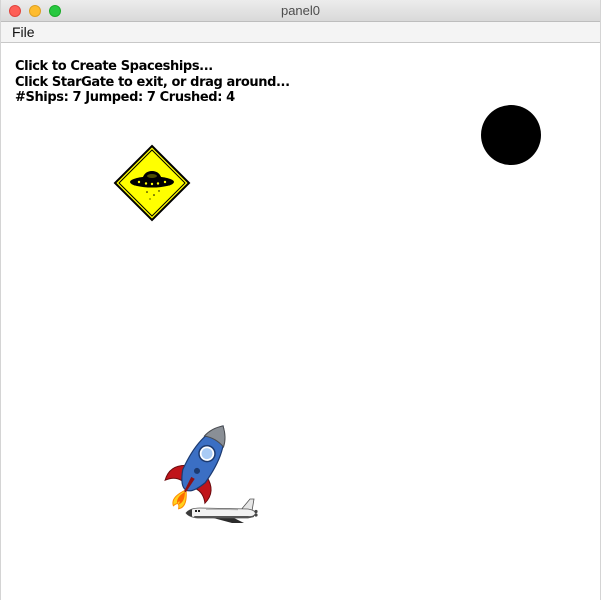 This screenshot has height=600, width=601. What do you see at coordinates (300, 32) in the screenshot?
I see `menu-bar: File` at bounding box center [300, 32].